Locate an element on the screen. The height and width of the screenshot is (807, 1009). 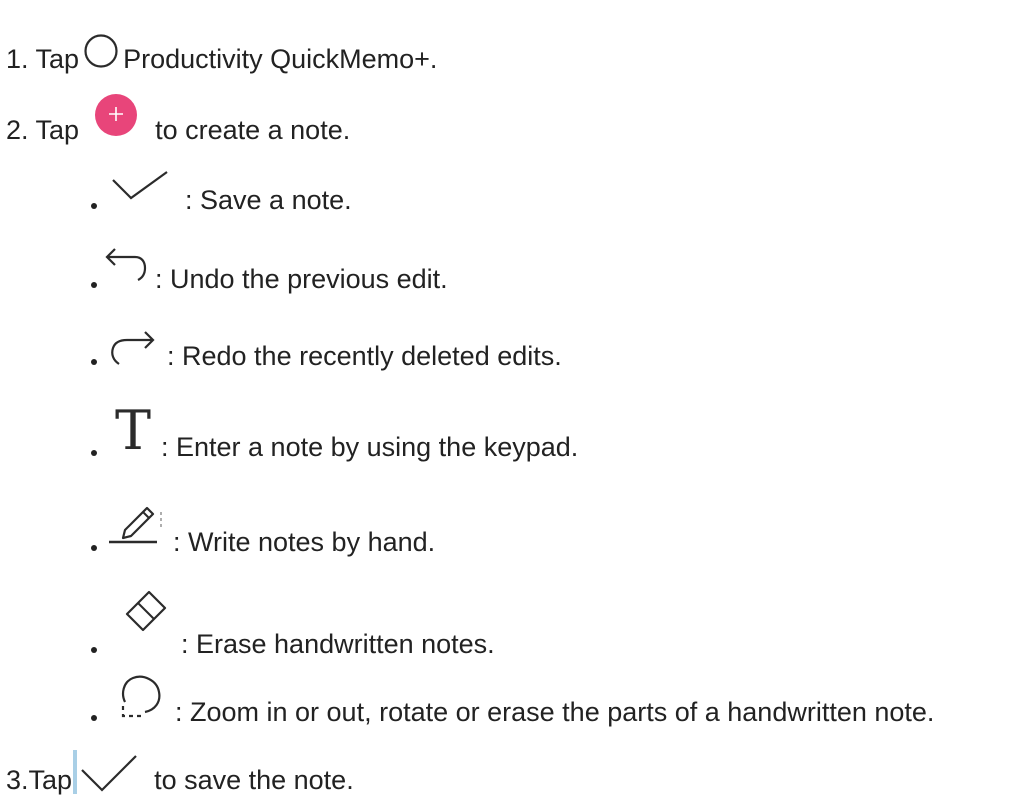
step-2-text: to create a note. is located at coordinates (253, 130).